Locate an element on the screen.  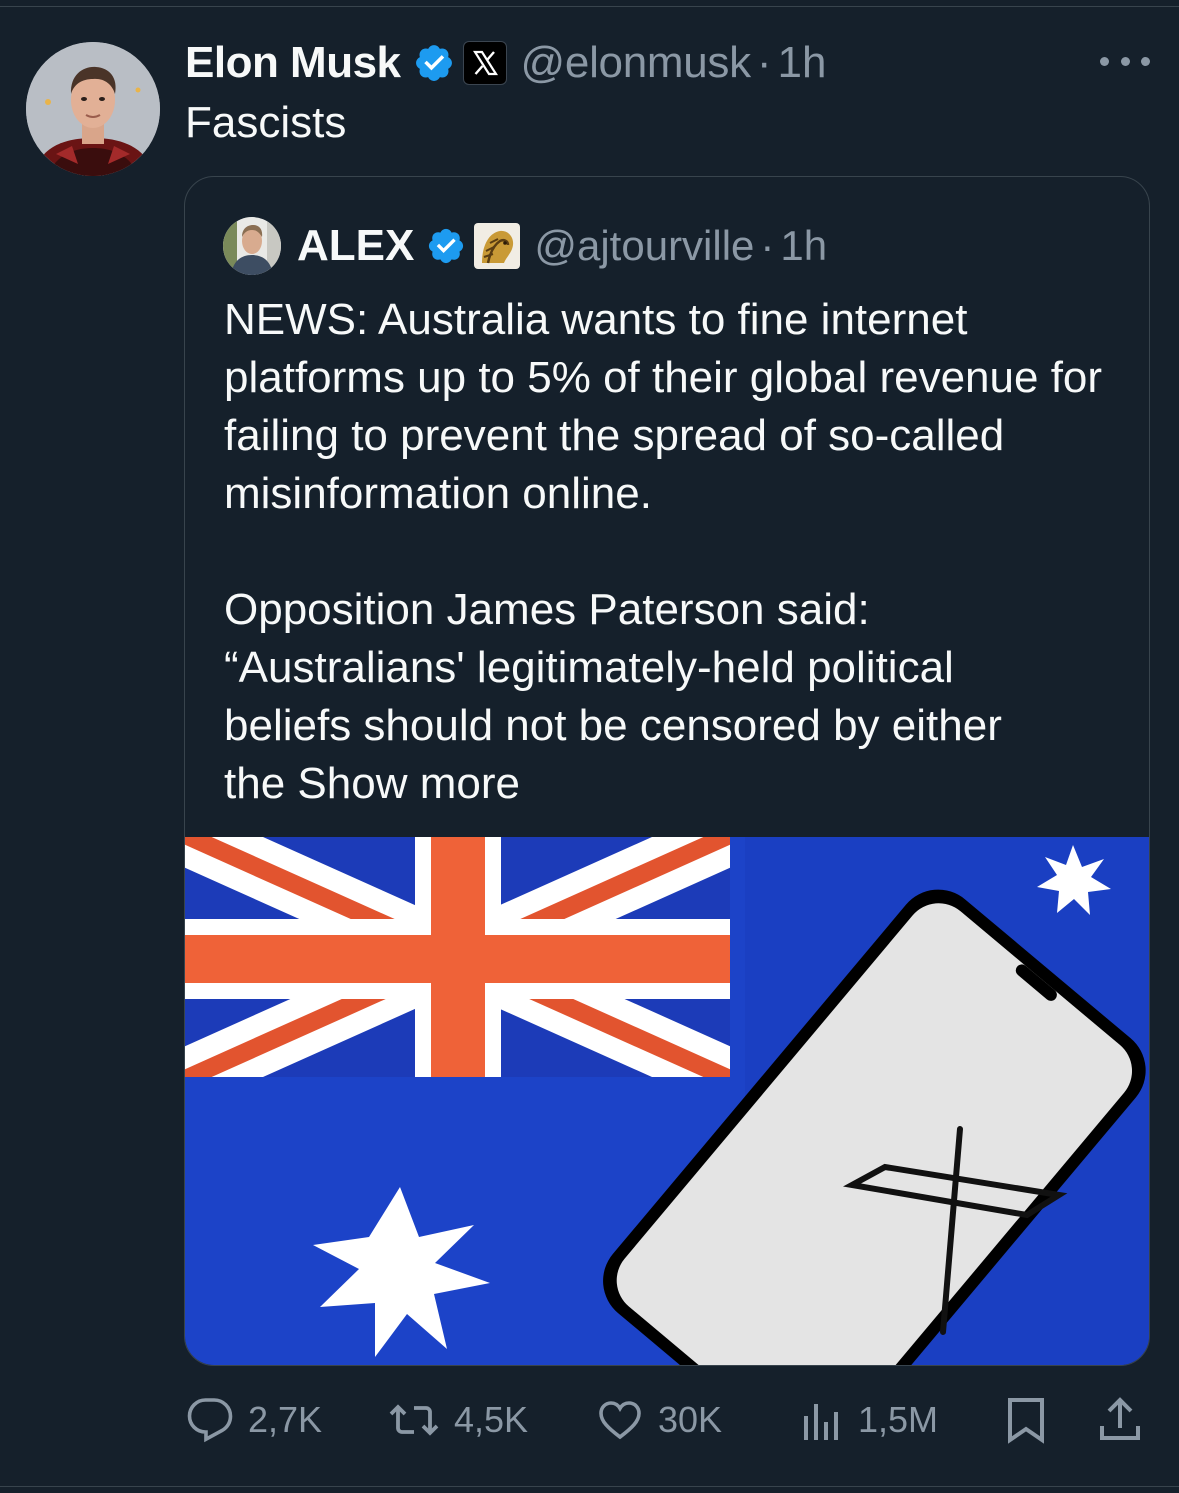
quoted-author-avatar is located at coordinates (252, 246).